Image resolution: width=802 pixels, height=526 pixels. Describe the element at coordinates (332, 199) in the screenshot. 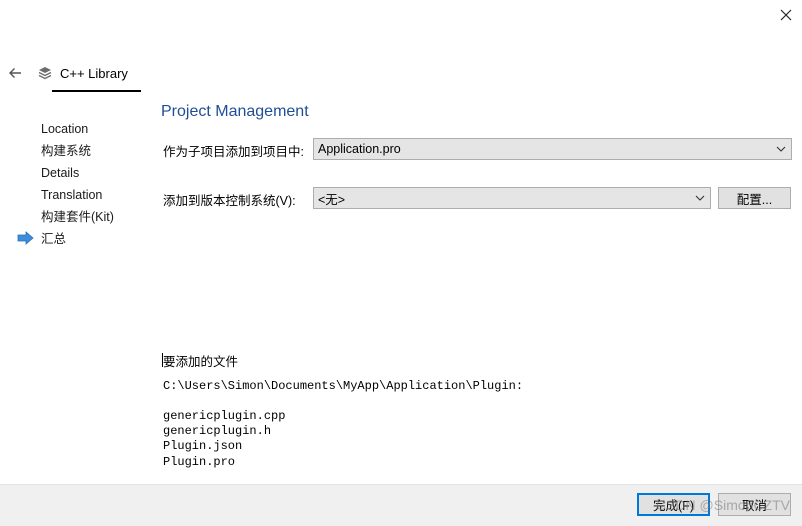

I see `version-control-value: <无>` at that location.